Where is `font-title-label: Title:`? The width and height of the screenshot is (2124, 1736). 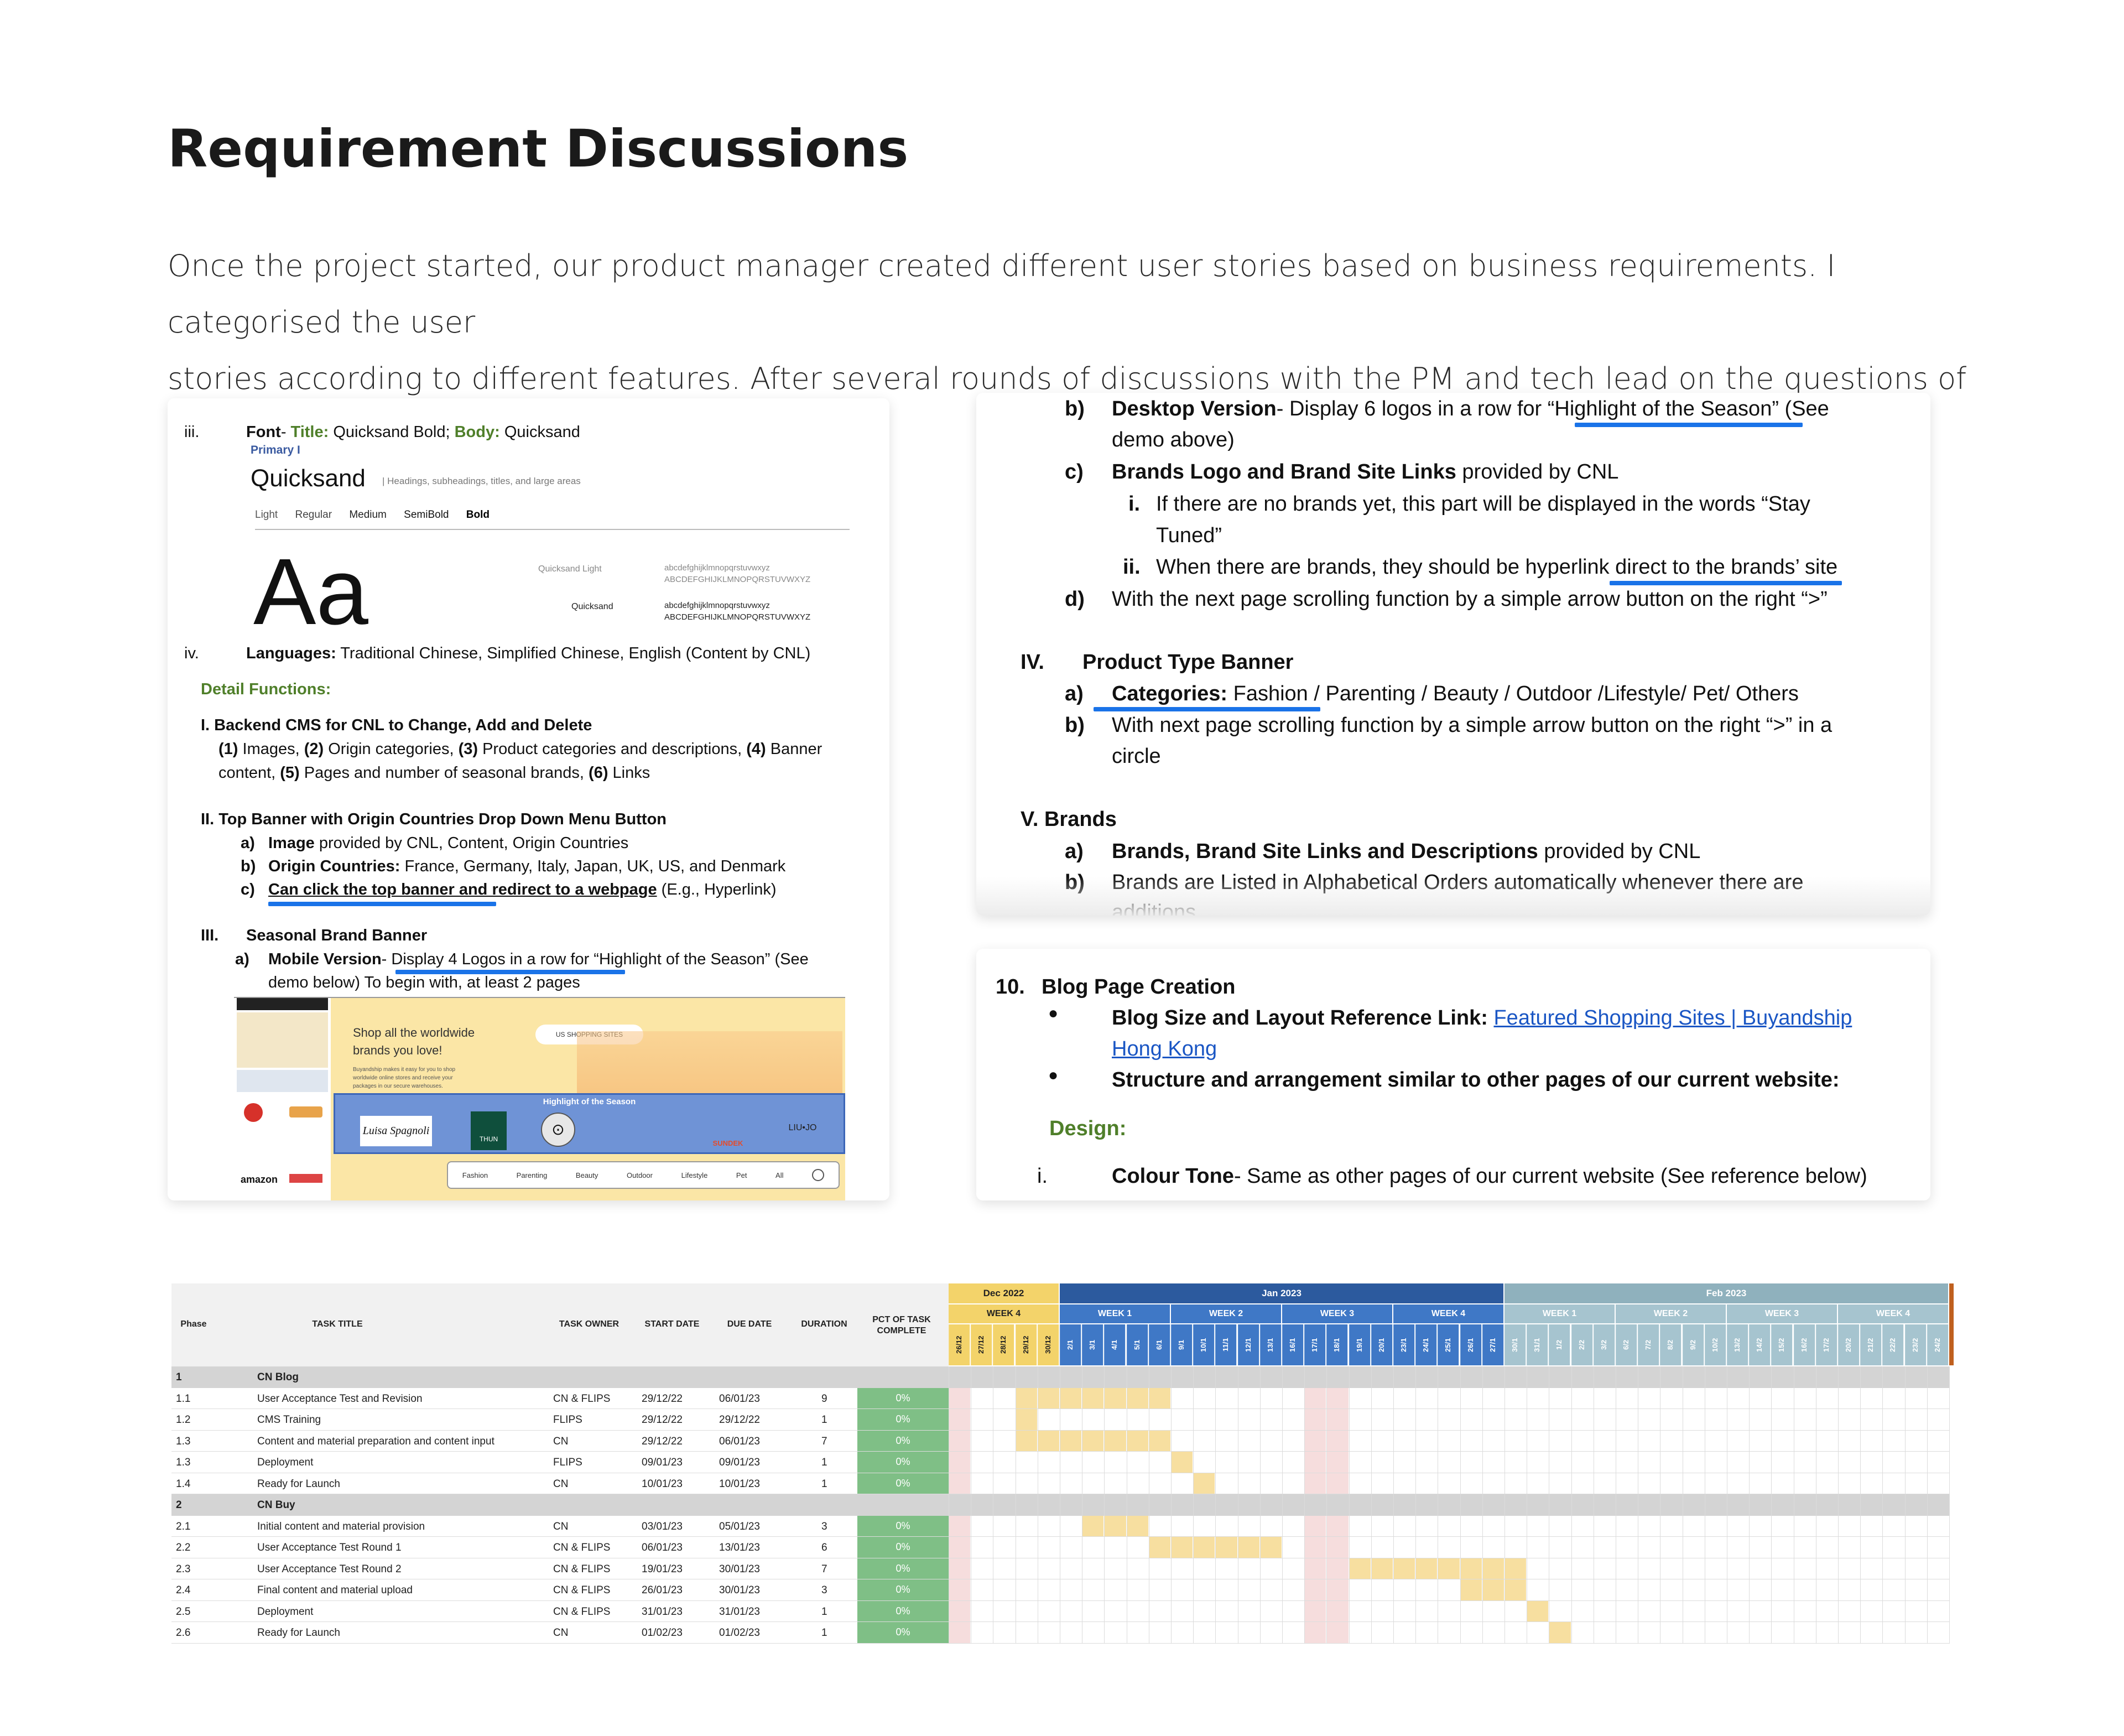
font-title-label: Title: is located at coordinates (309, 432).